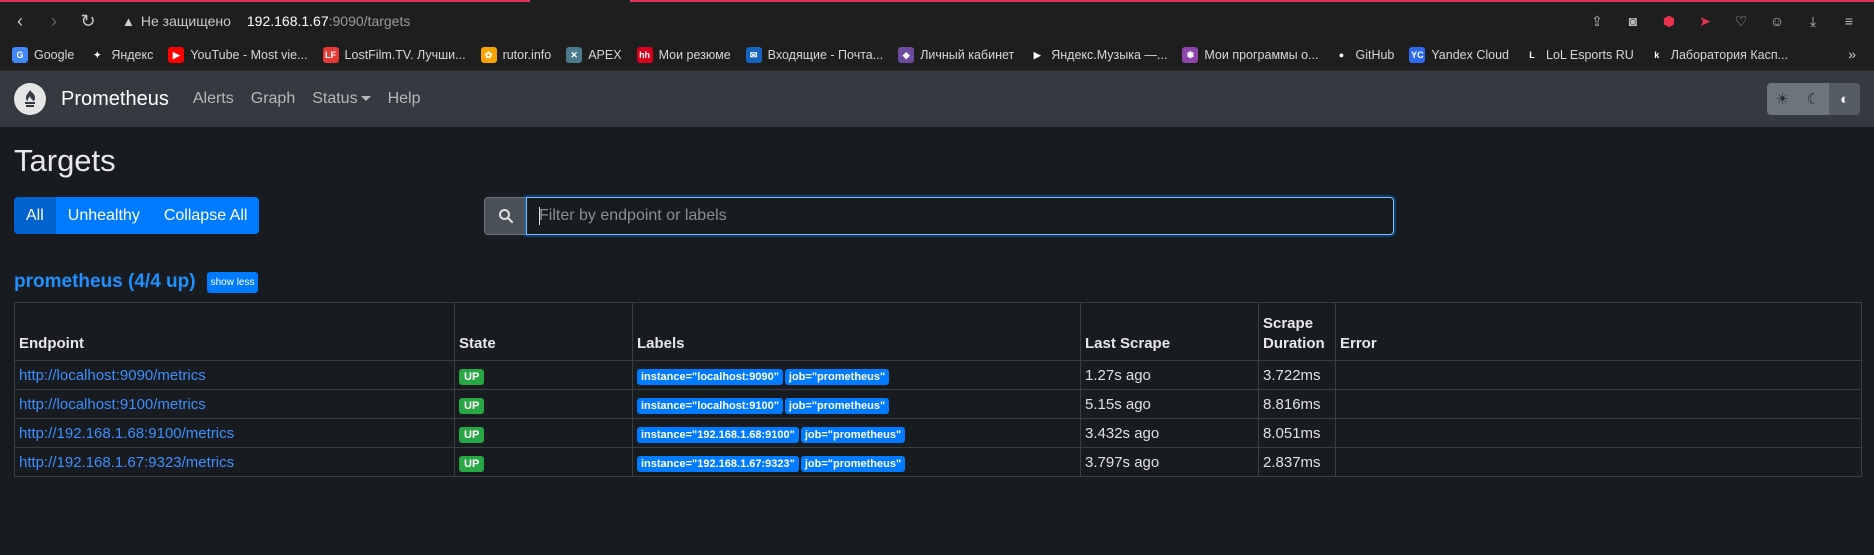 The image size is (1874, 555). I want to click on sun-icon: ☀, so click(1782, 99).